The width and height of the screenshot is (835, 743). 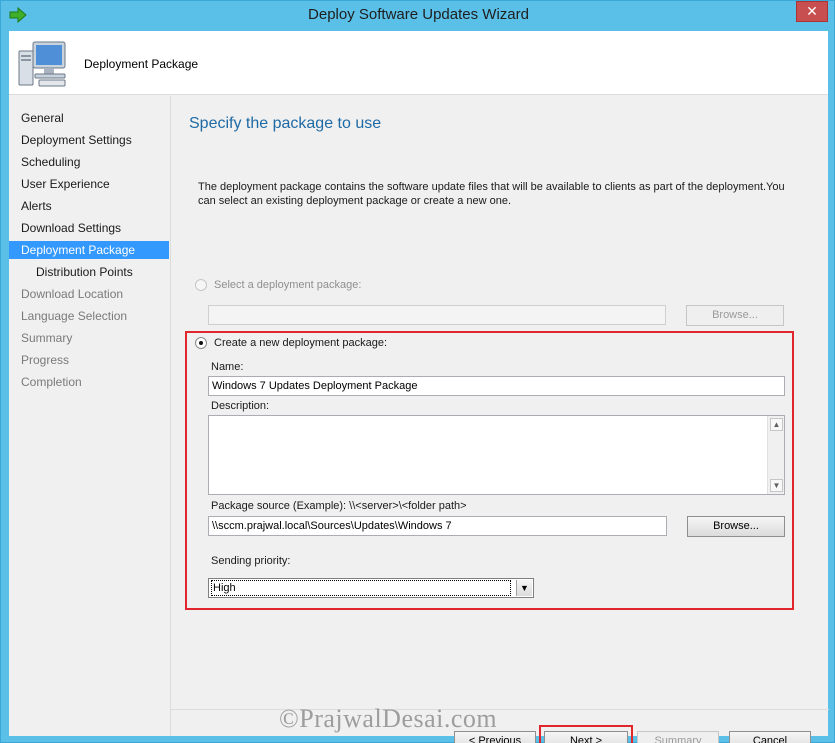 I want to click on scroll-up-icon: ▲, so click(x=776, y=424).